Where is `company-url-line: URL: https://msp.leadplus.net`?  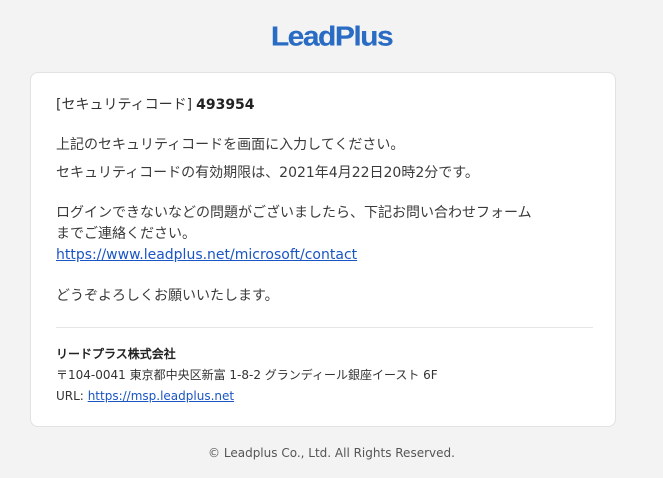
company-url-line: URL: https://msp.leadplus.net is located at coordinates (145, 396).